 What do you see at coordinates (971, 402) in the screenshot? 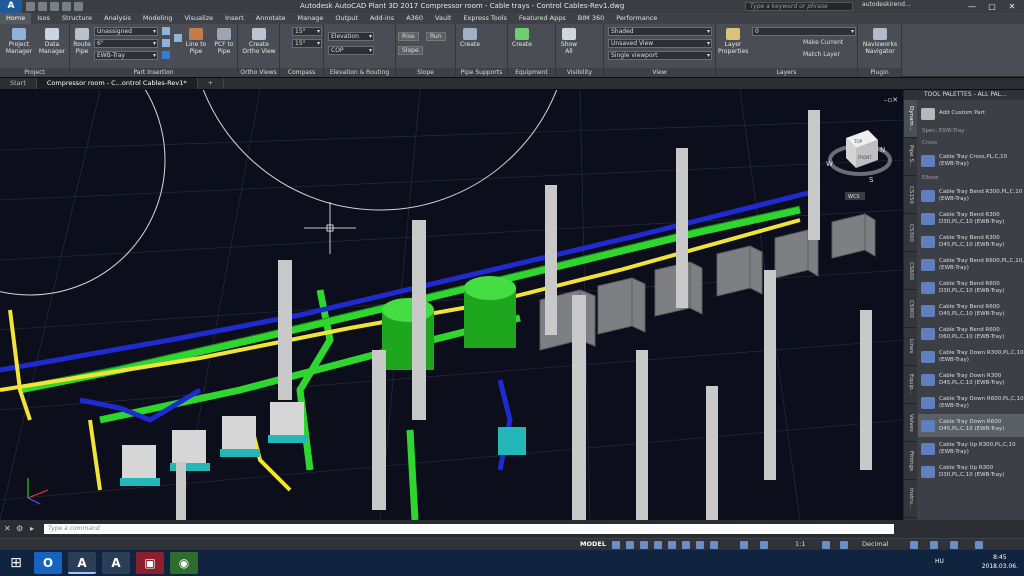
I see `palette-item: Cable Tray Down R600,PL,C,10 (EWB-Tray)` at bounding box center [971, 402].